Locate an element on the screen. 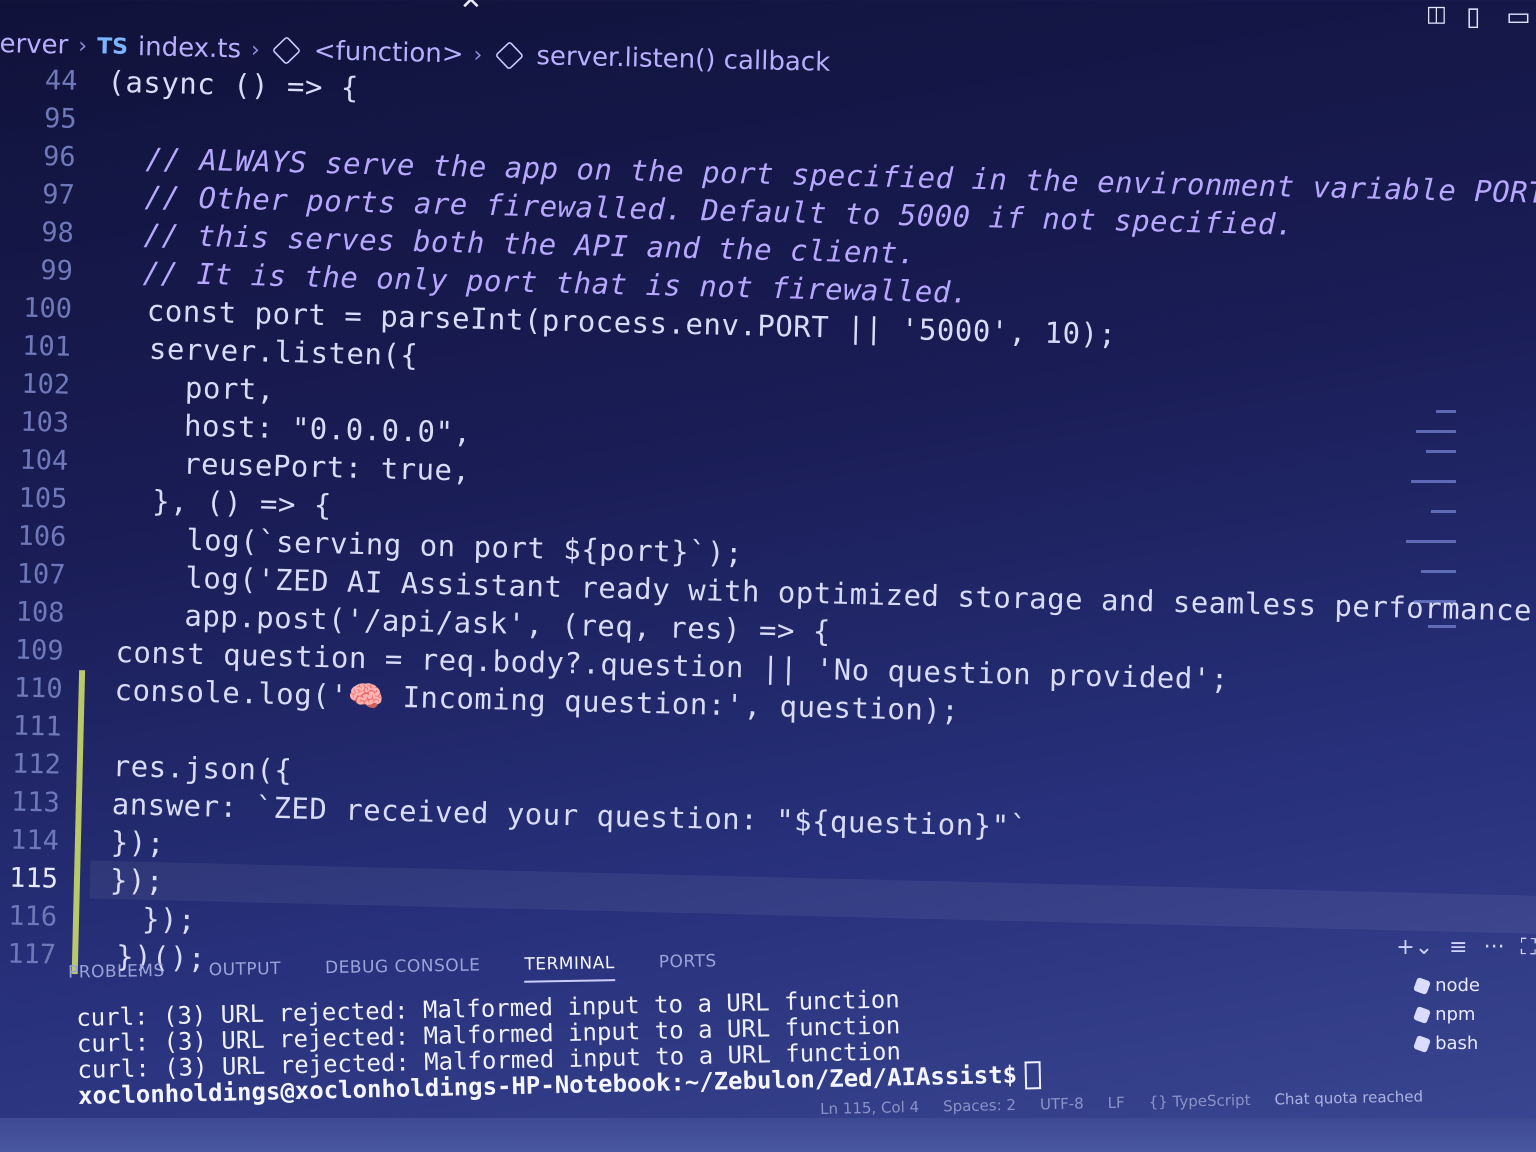 The image size is (1536, 1152). status-indentation: Spaces: 2 is located at coordinates (979, 1106).